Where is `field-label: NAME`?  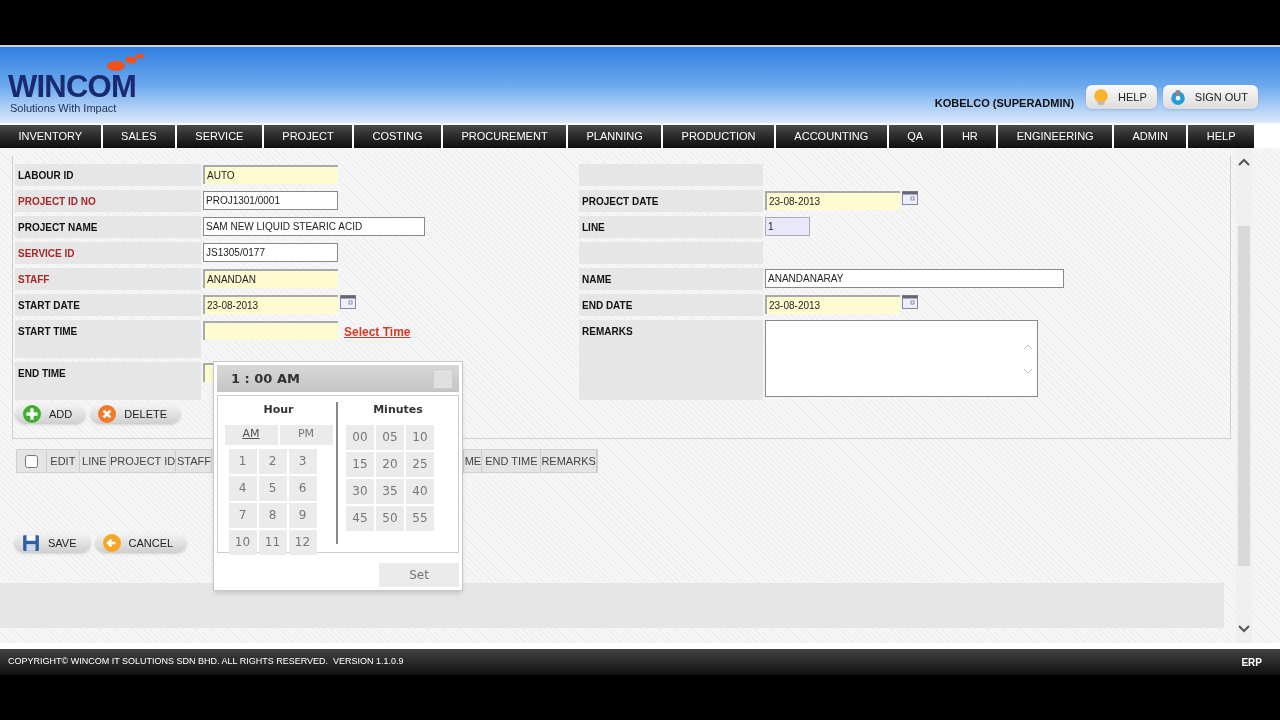
field-label: NAME is located at coordinates (671, 279).